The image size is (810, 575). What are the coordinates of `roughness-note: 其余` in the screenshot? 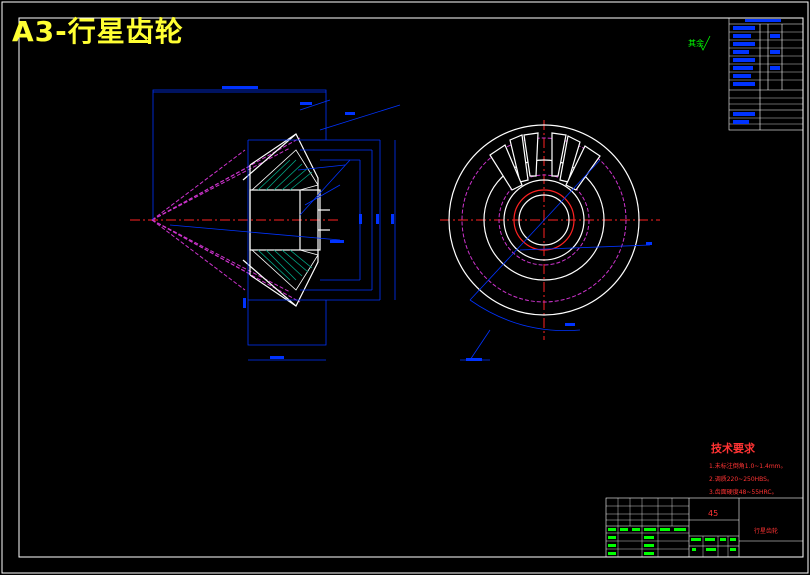 It's located at (696, 43).